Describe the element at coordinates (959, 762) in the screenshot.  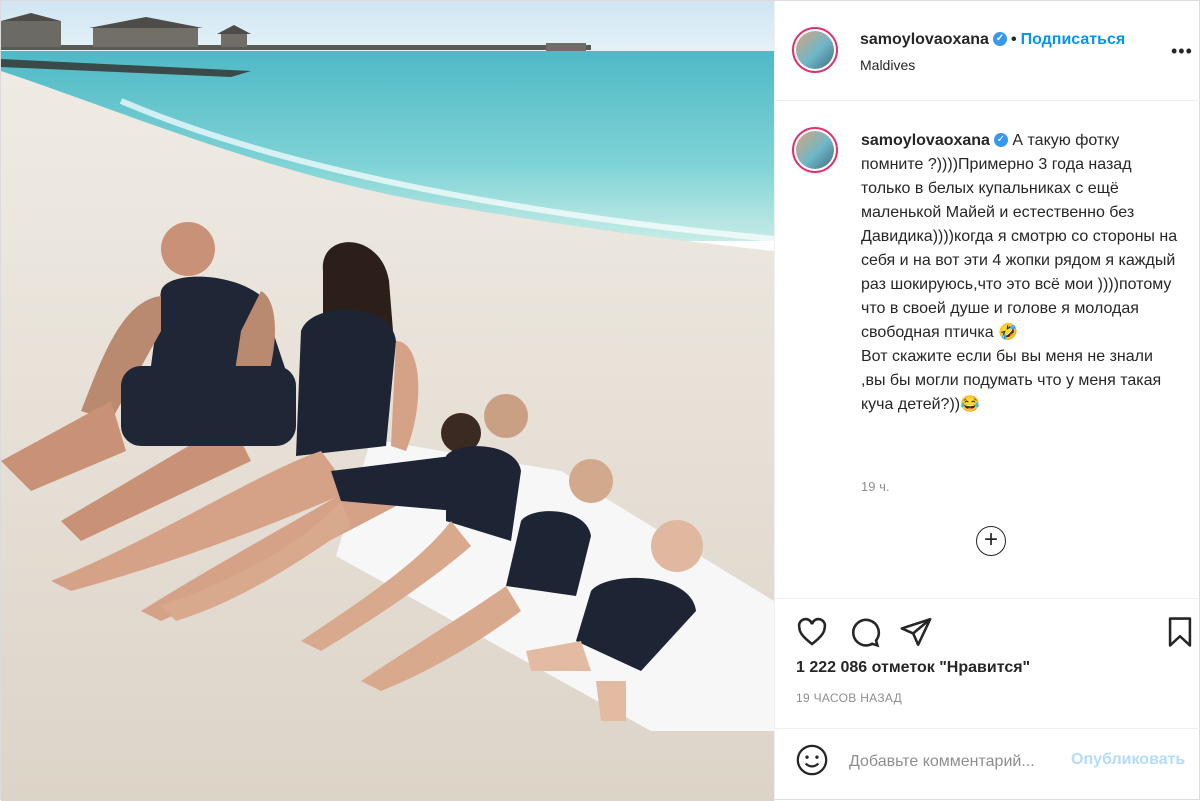
I see `comment-input` at that location.